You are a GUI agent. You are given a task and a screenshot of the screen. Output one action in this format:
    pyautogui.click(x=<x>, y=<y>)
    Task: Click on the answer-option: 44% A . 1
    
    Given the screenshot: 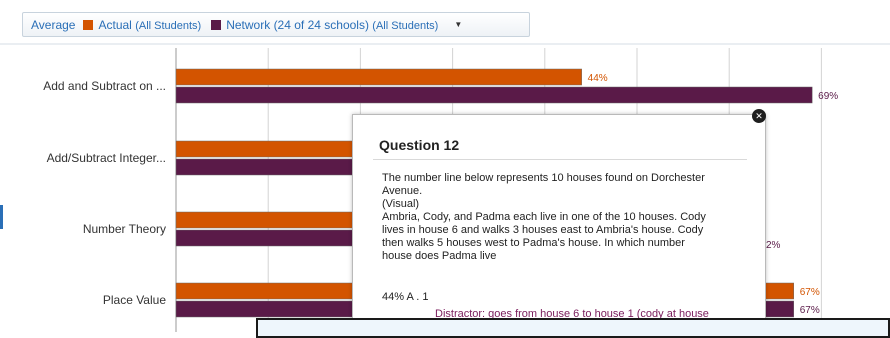 What is the action you would take?
    pyautogui.click(x=405, y=297)
    